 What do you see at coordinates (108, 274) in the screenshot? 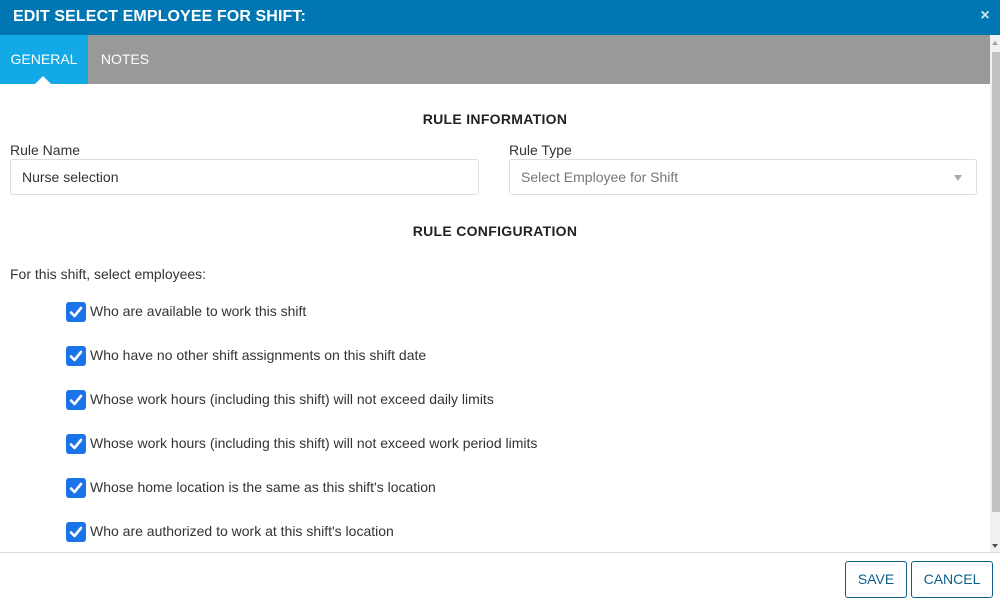
I see `config-intro-text: For this shift, select employees:` at bounding box center [108, 274].